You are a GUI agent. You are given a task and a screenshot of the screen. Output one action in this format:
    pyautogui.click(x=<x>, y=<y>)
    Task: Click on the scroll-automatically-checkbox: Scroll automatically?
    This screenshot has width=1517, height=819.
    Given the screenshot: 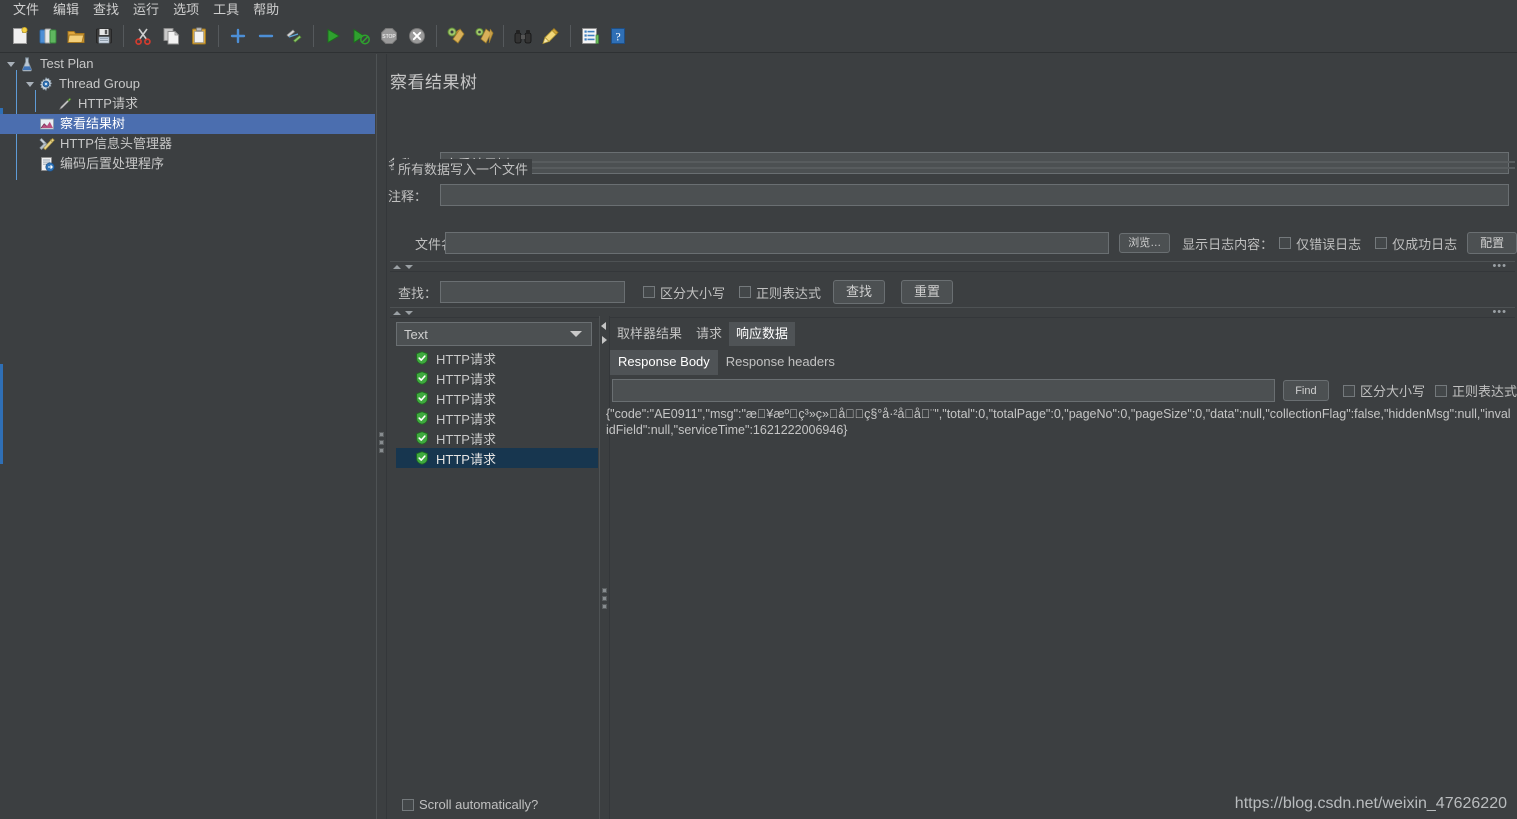 What is the action you would take?
    pyautogui.click(x=470, y=804)
    